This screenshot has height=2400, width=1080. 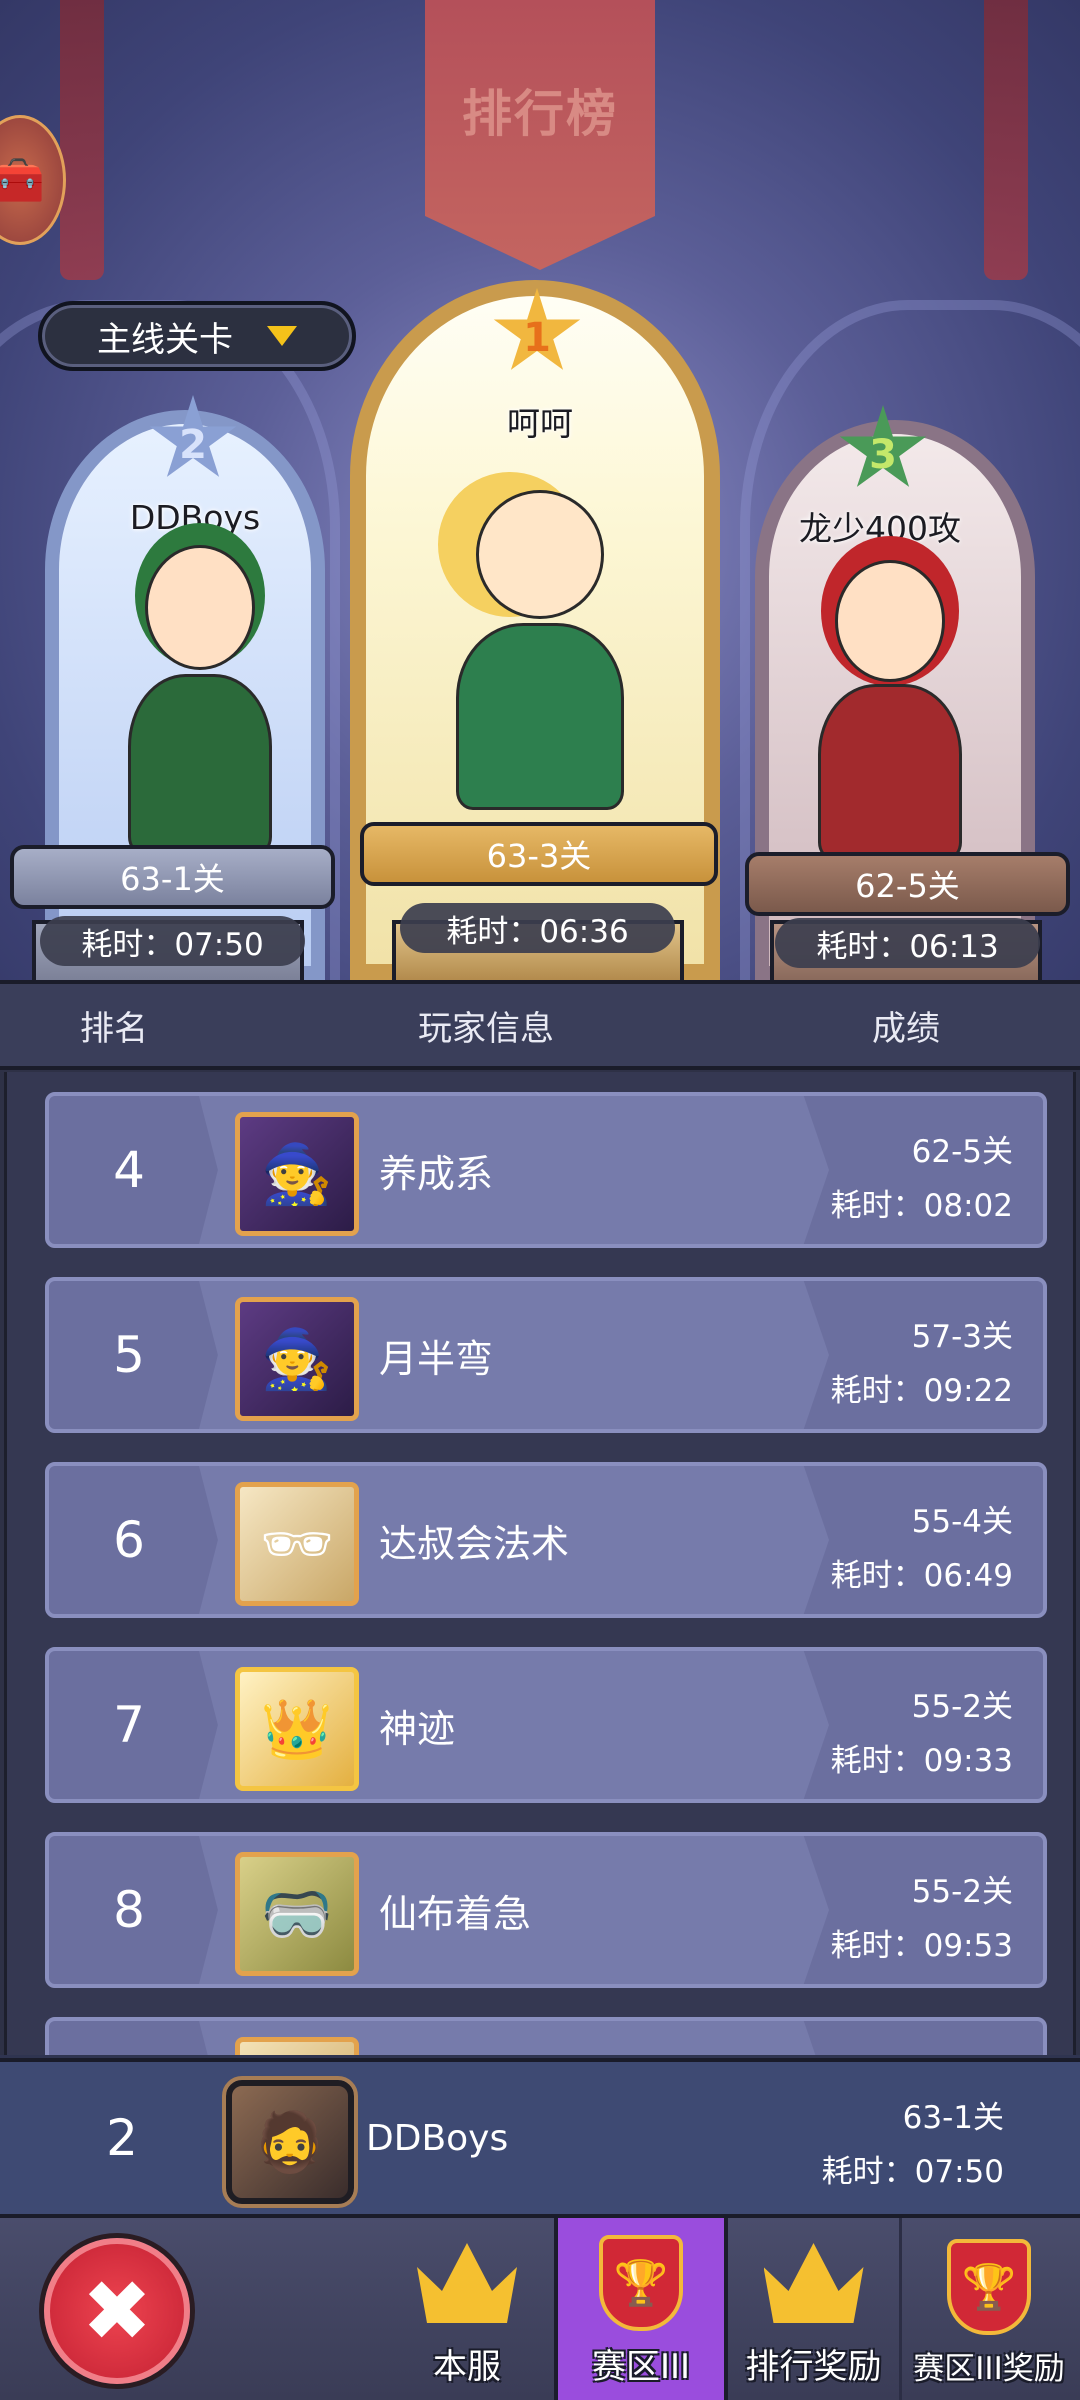 What do you see at coordinates (546, 1725) in the screenshot?
I see `list-item: 7 👑 神迹 55-2关 耗时：09:33` at bounding box center [546, 1725].